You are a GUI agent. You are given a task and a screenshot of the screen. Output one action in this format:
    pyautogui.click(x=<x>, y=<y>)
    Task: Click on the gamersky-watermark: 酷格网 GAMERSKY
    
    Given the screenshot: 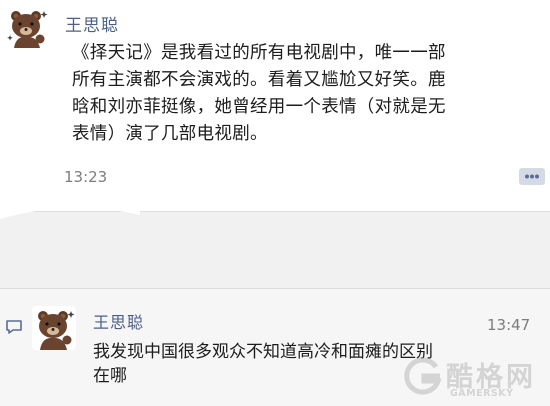 What is the action you would take?
    pyautogui.click(x=474, y=379)
    